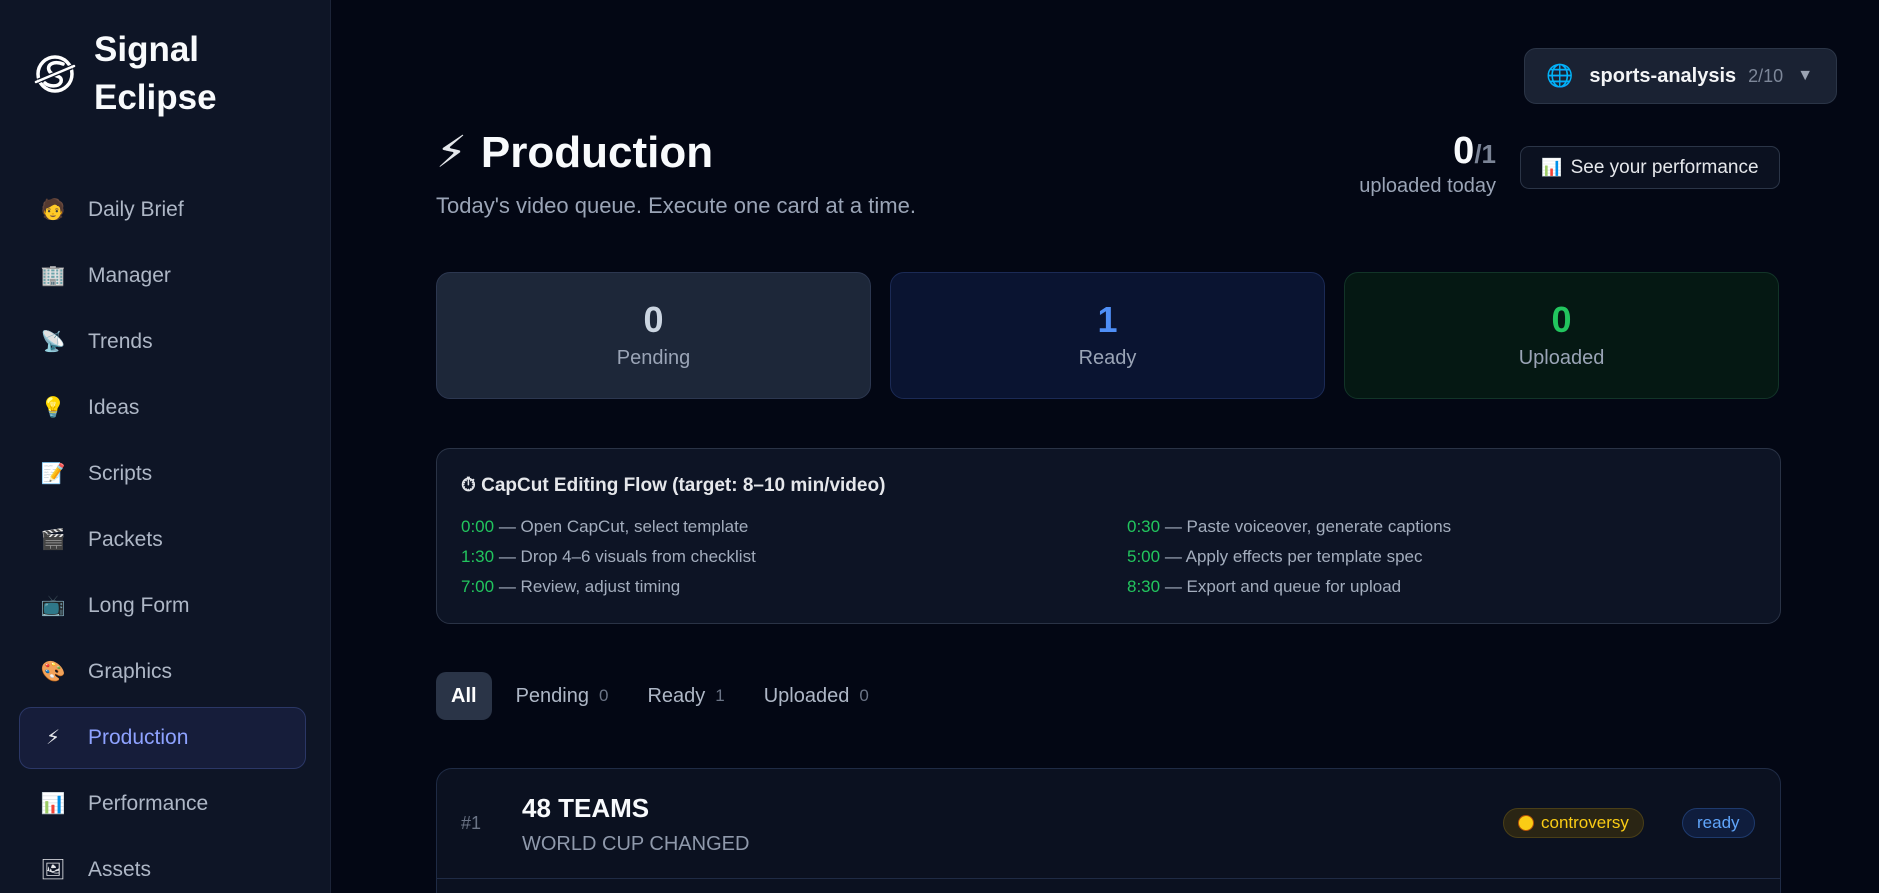 The width and height of the screenshot is (1879, 893). What do you see at coordinates (636, 844) in the screenshot?
I see `card-subtitle: WORLD CUP CHANGED` at bounding box center [636, 844].